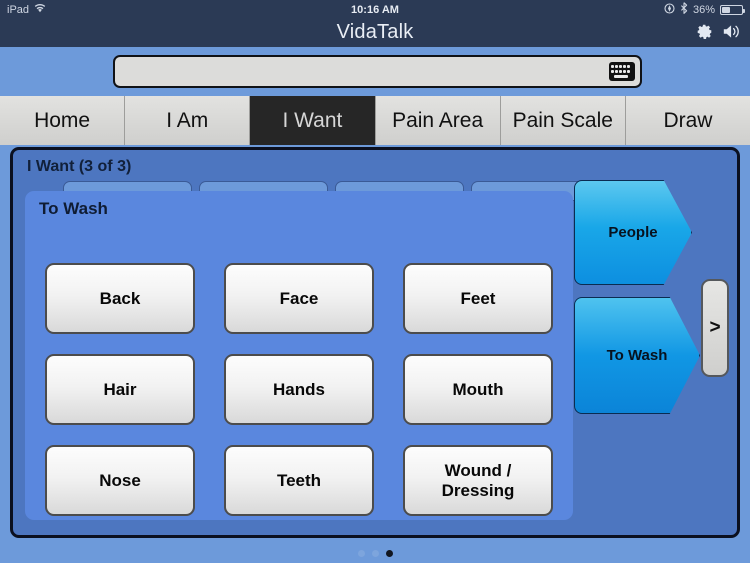 The height and width of the screenshot is (563, 750). I want to click on category-tab-people: People, so click(633, 232).